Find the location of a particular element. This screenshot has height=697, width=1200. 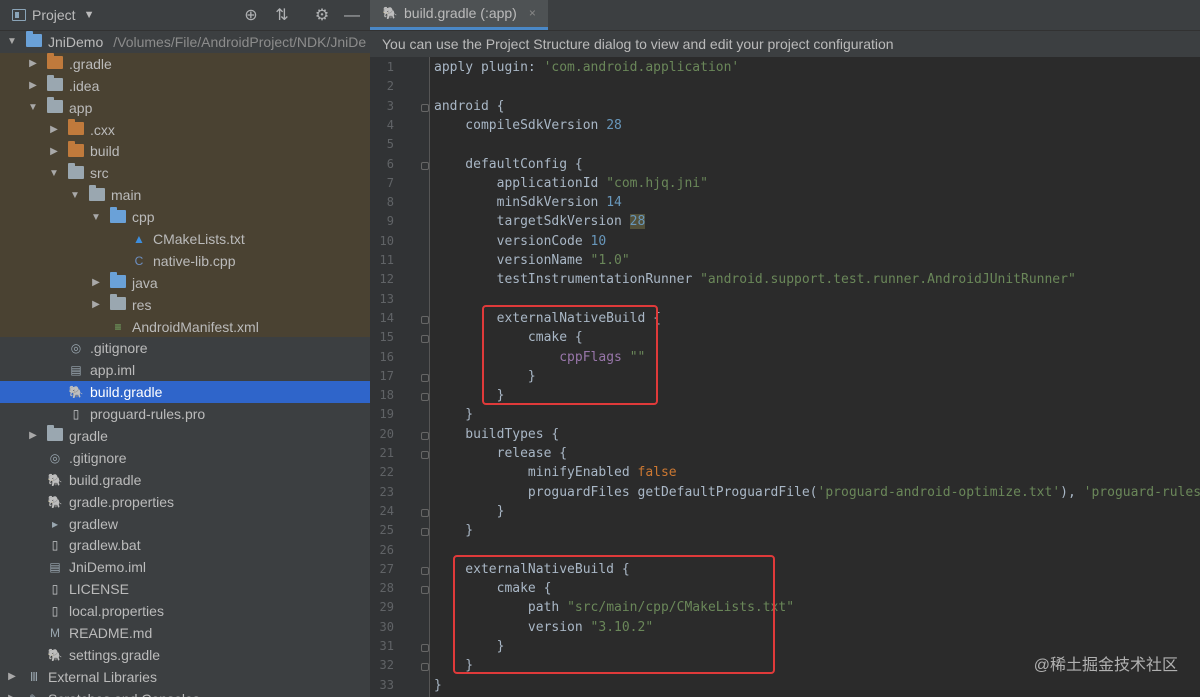

tree-item: 🐘 settings.gradle is located at coordinates (185, 655).